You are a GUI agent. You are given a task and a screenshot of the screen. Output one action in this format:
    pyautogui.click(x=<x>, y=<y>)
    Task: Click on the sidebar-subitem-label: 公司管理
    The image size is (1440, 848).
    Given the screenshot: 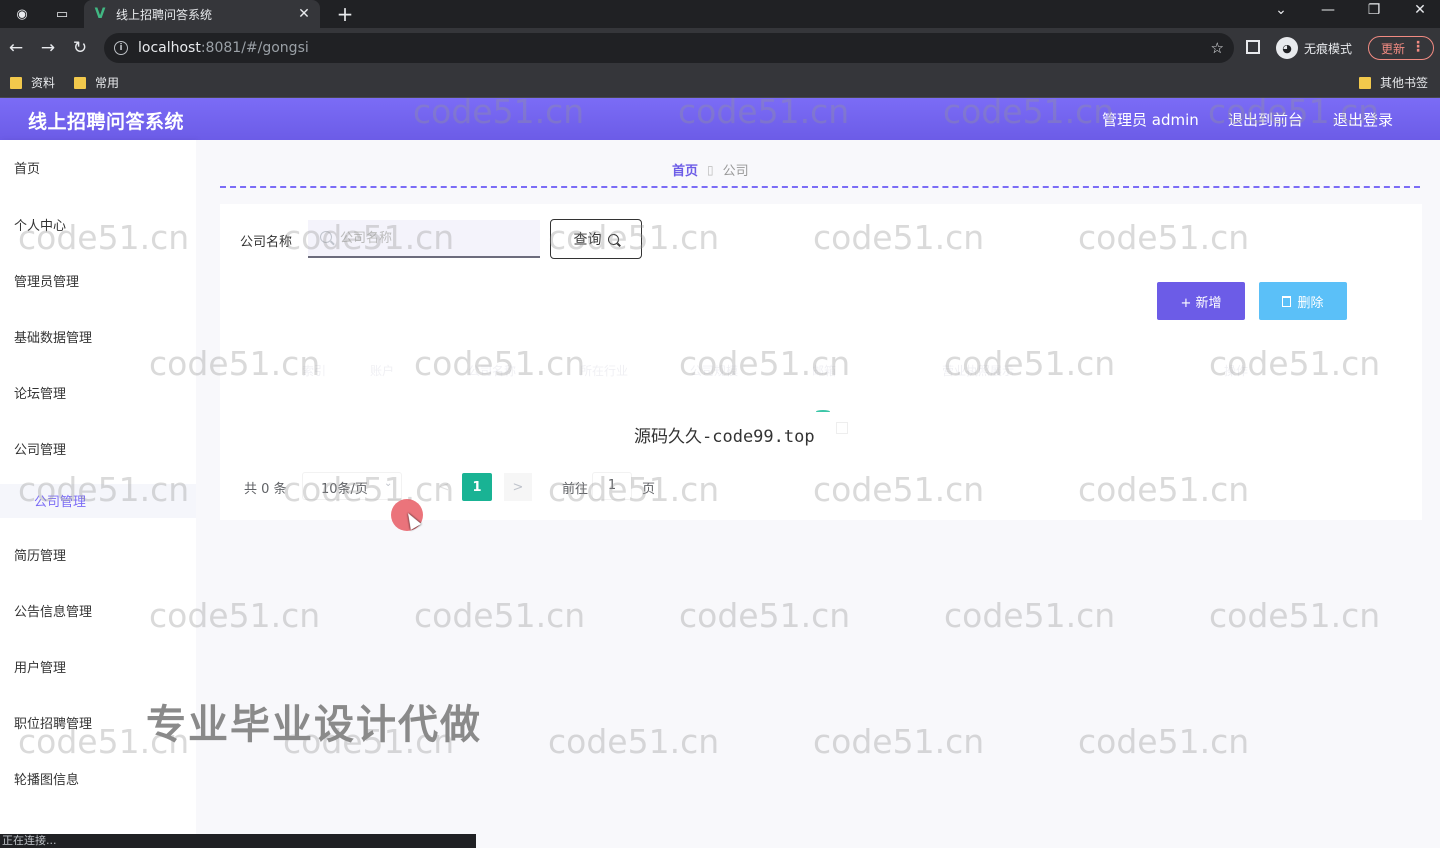 What is the action you would take?
    pyautogui.click(x=60, y=502)
    